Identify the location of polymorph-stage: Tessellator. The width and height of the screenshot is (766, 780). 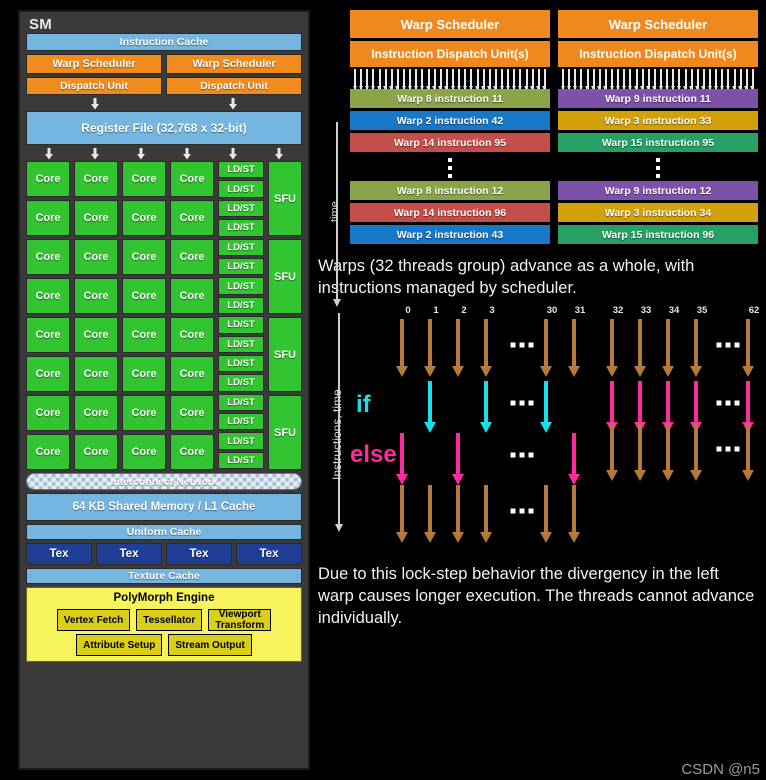
(169, 620).